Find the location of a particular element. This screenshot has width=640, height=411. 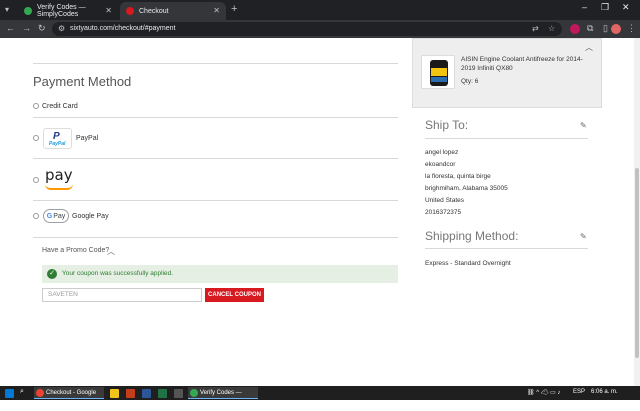

shipping-method-value: Express - Standard Overnight is located at coordinates (468, 263).